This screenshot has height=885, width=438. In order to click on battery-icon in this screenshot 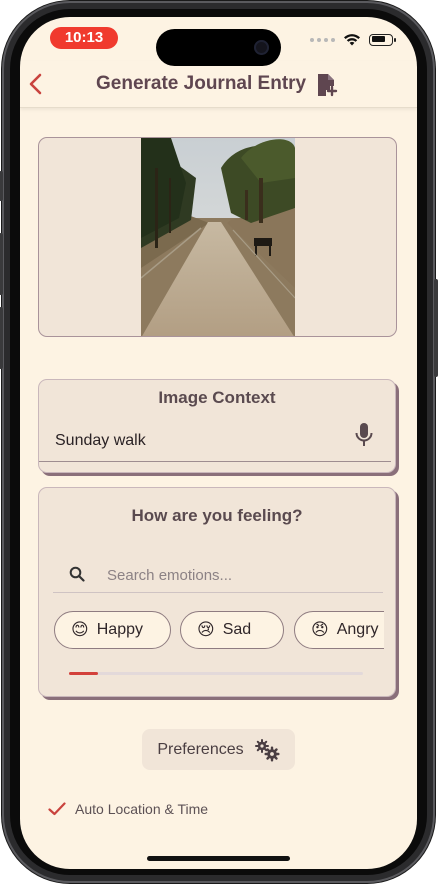, I will do `click(382, 39)`.